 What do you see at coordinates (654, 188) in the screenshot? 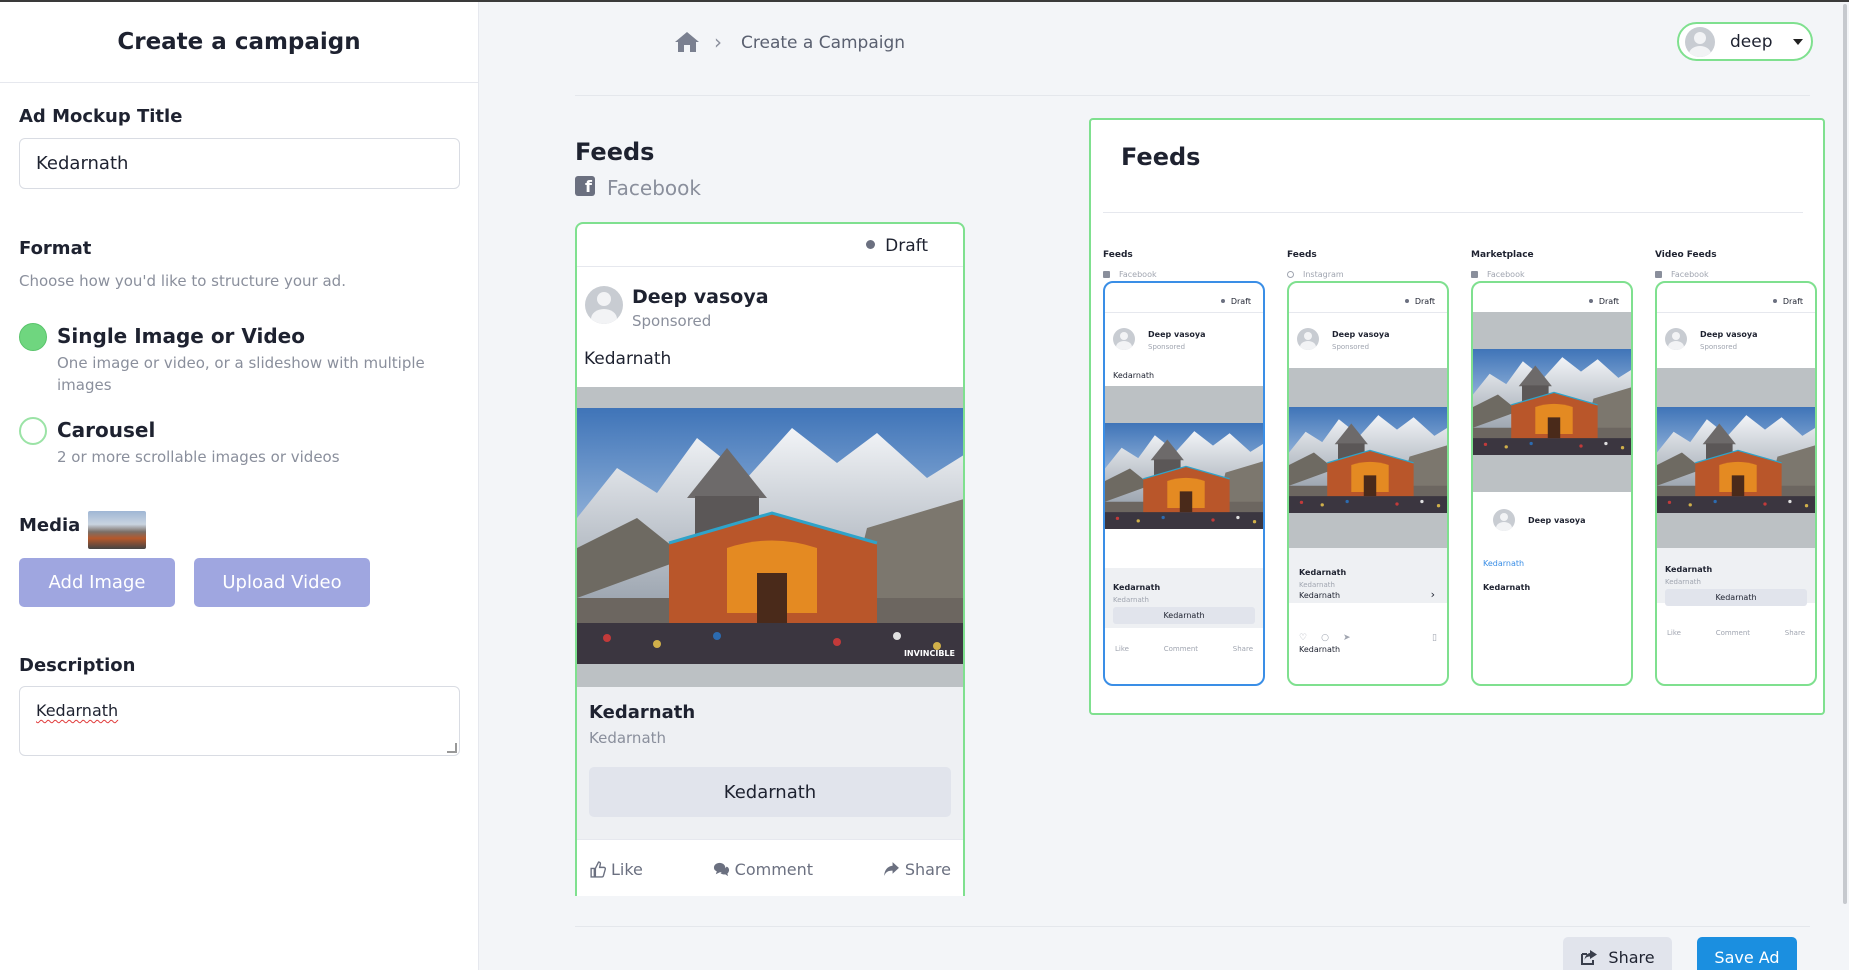
I see `platform-label: Facebook` at bounding box center [654, 188].